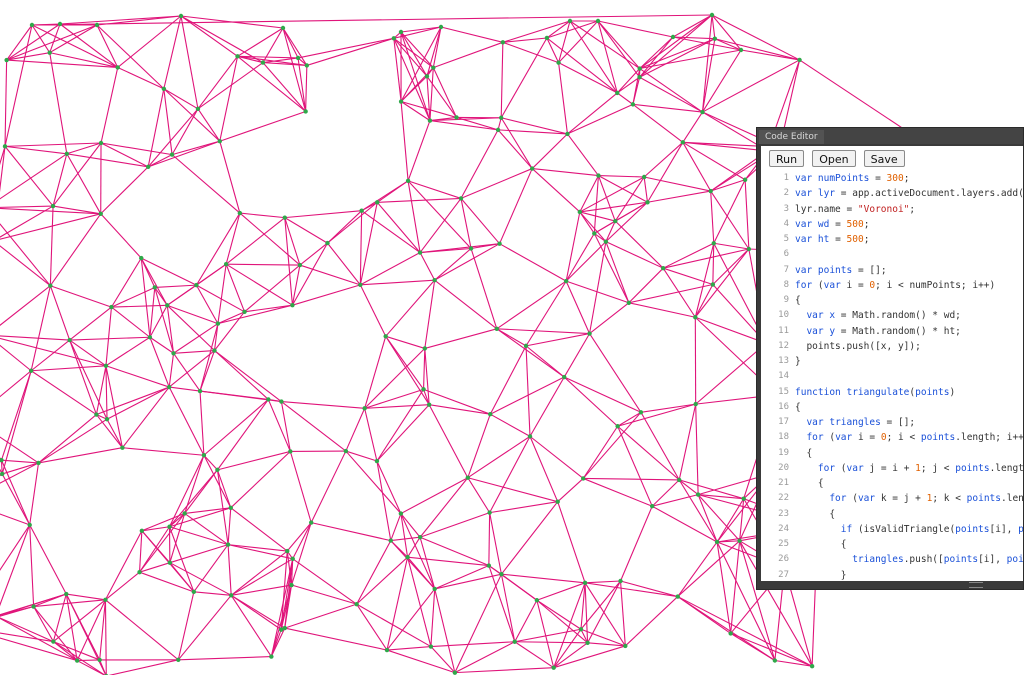 This screenshot has height=675, width=1024. Describe the element at coordinates (961, 560) in the screenshot. I see `code-token: points` at that location.